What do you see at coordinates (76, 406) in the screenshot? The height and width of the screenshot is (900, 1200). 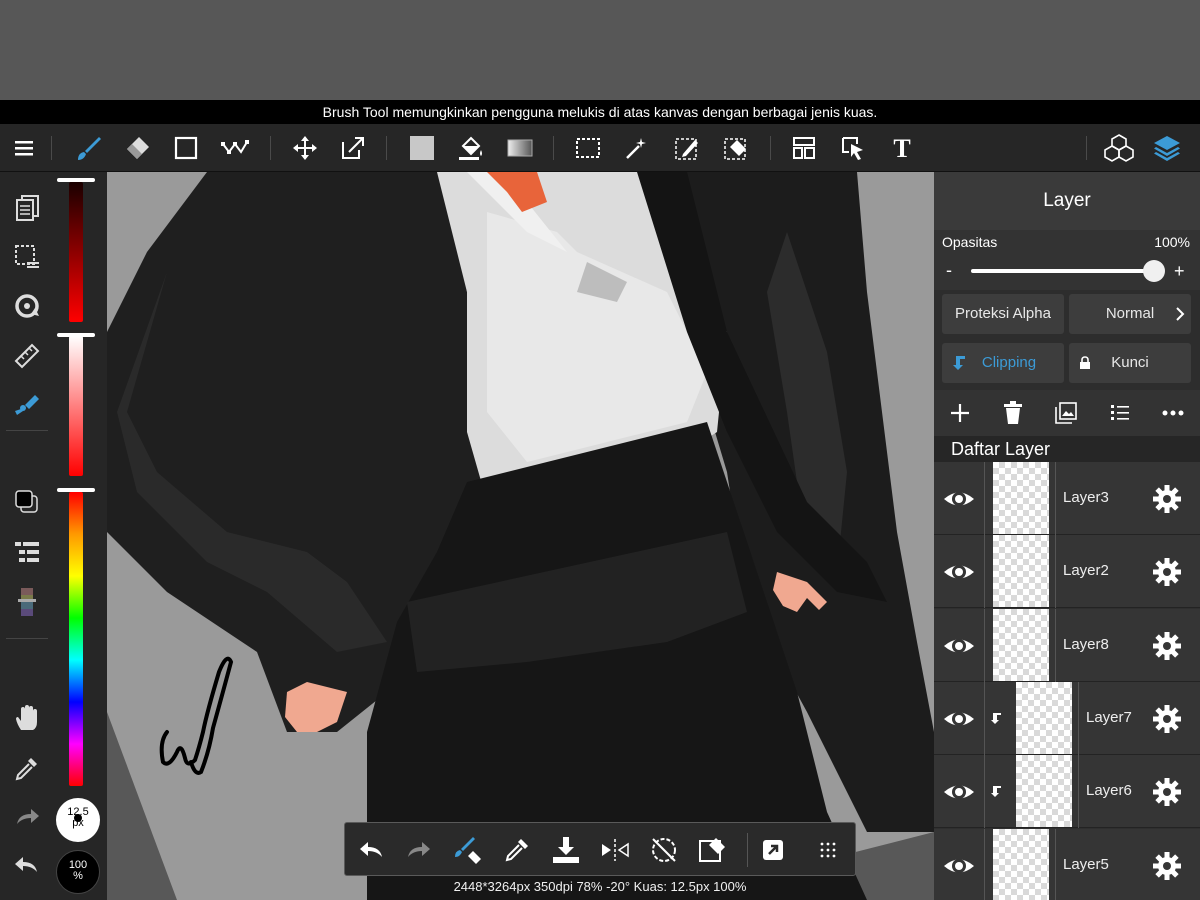 I see `saturation-slider` at bounding box center [76, 406].